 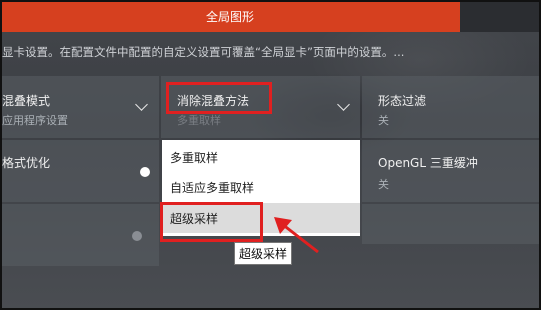 I want to click on highlight-box-supersample, so click(x=211, y=222).